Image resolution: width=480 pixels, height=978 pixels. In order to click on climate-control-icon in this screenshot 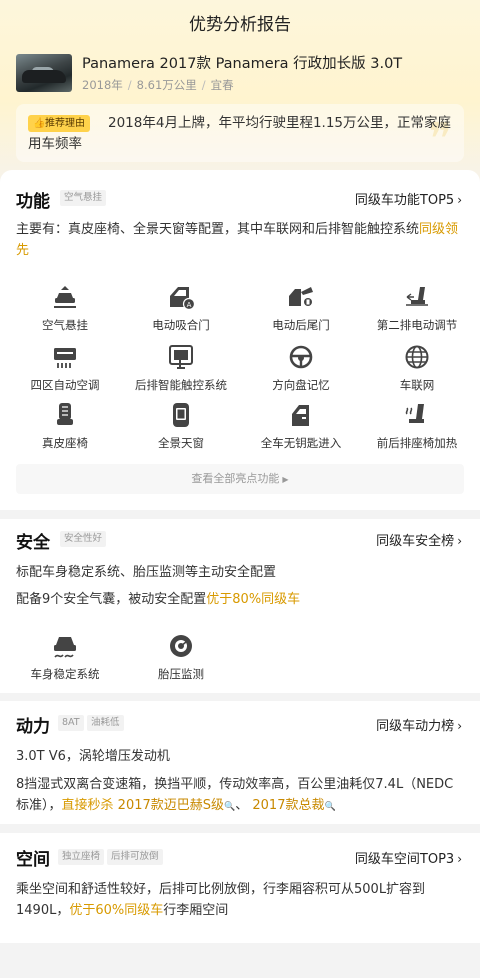, I will do `click(65, 358)`.